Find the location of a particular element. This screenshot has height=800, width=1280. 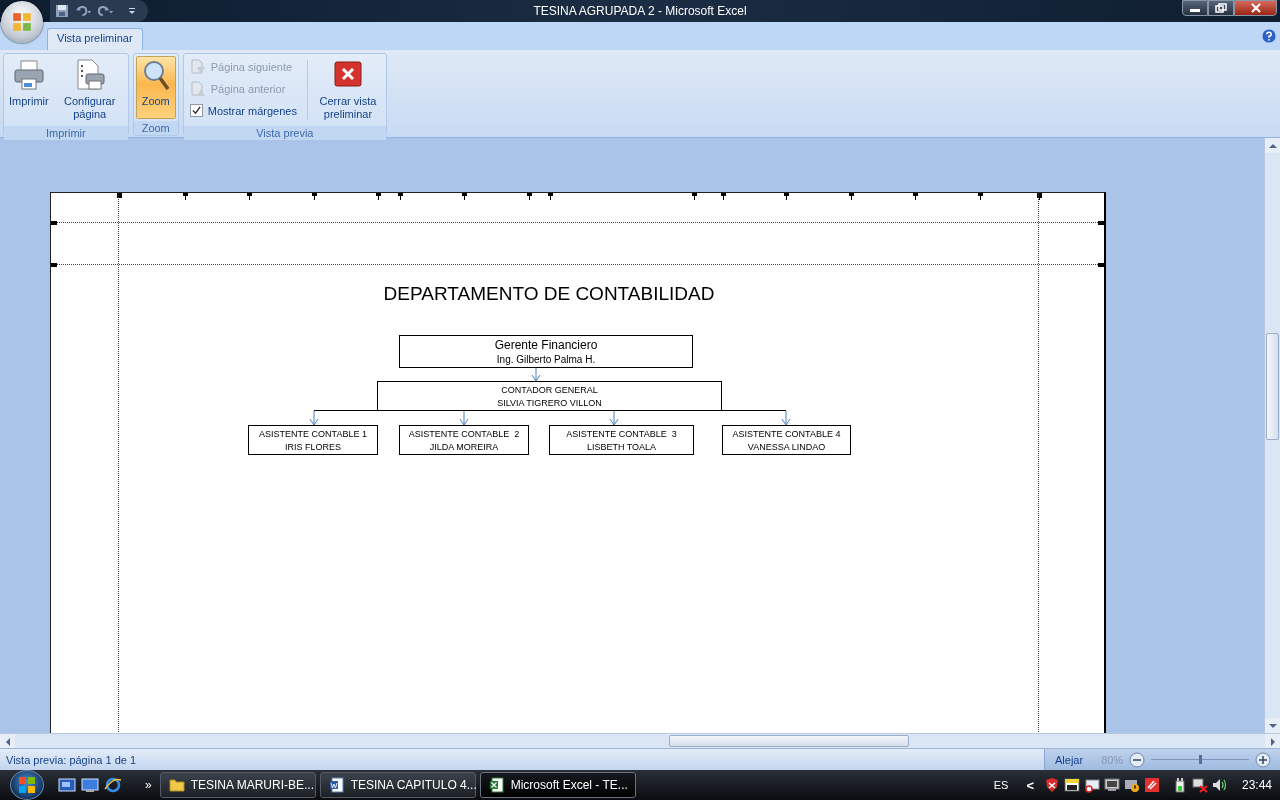

on-switch-icon is located at coordinates (1071, 785).